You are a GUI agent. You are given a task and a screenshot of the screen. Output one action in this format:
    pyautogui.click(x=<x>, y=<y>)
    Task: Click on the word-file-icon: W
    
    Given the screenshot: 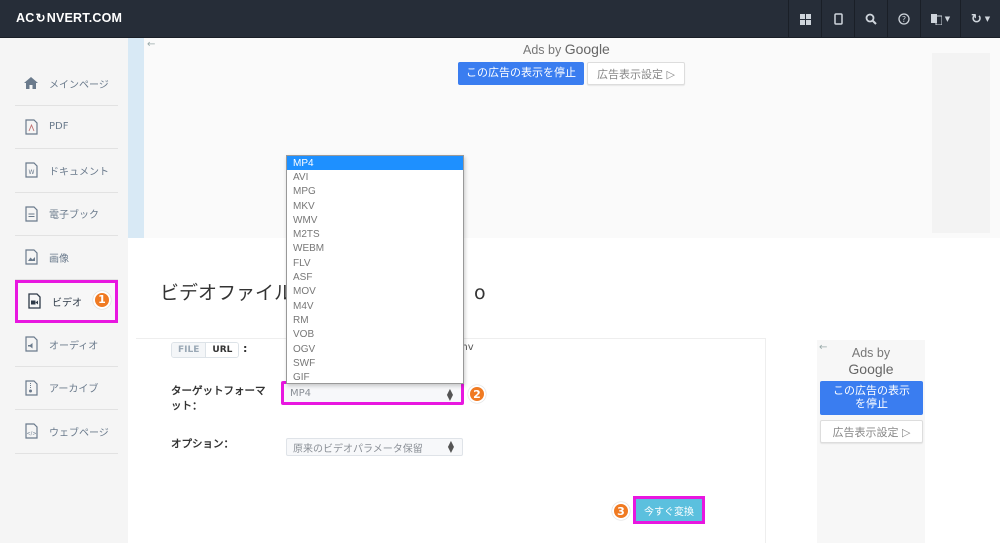 What is the action you would take?
    pyautogui.click(x=31, y=170)
    